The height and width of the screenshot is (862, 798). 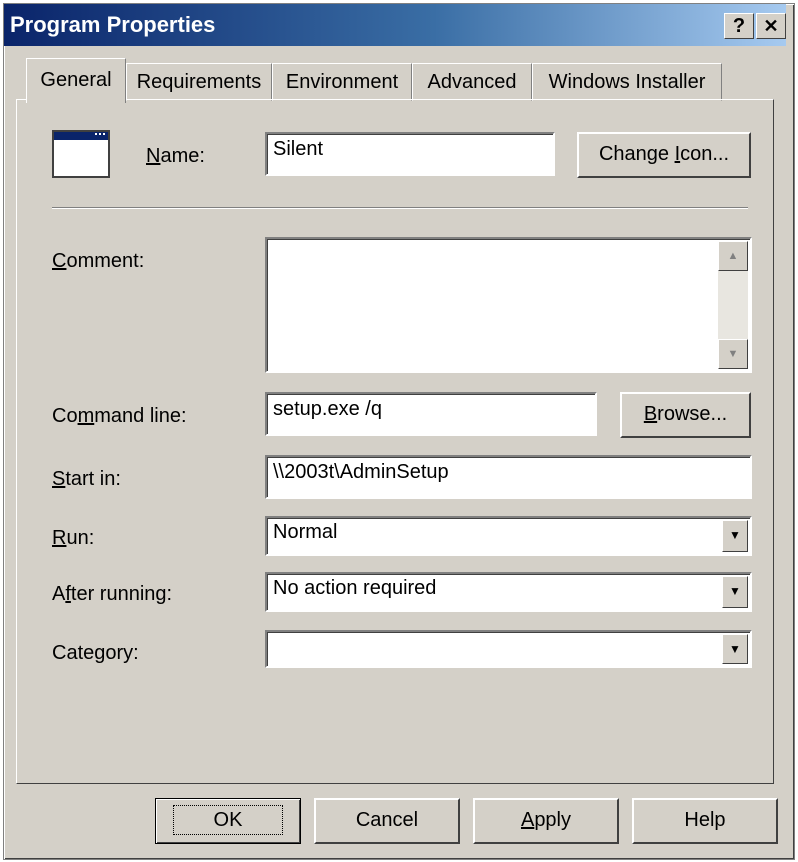 I want to click on scroll-down-arrow-icon: ▼, so click(x=733, y=354).